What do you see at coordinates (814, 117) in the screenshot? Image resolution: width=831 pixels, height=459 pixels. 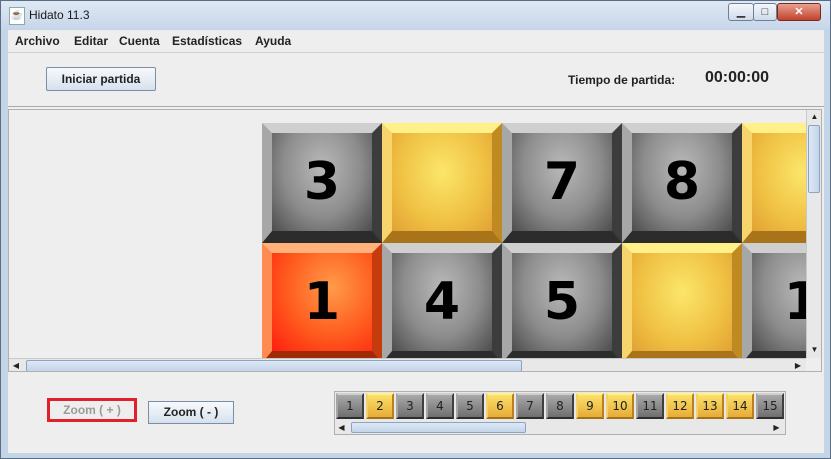 I see `scroll-up-icon: ▲` at bounding box center [814, 117].